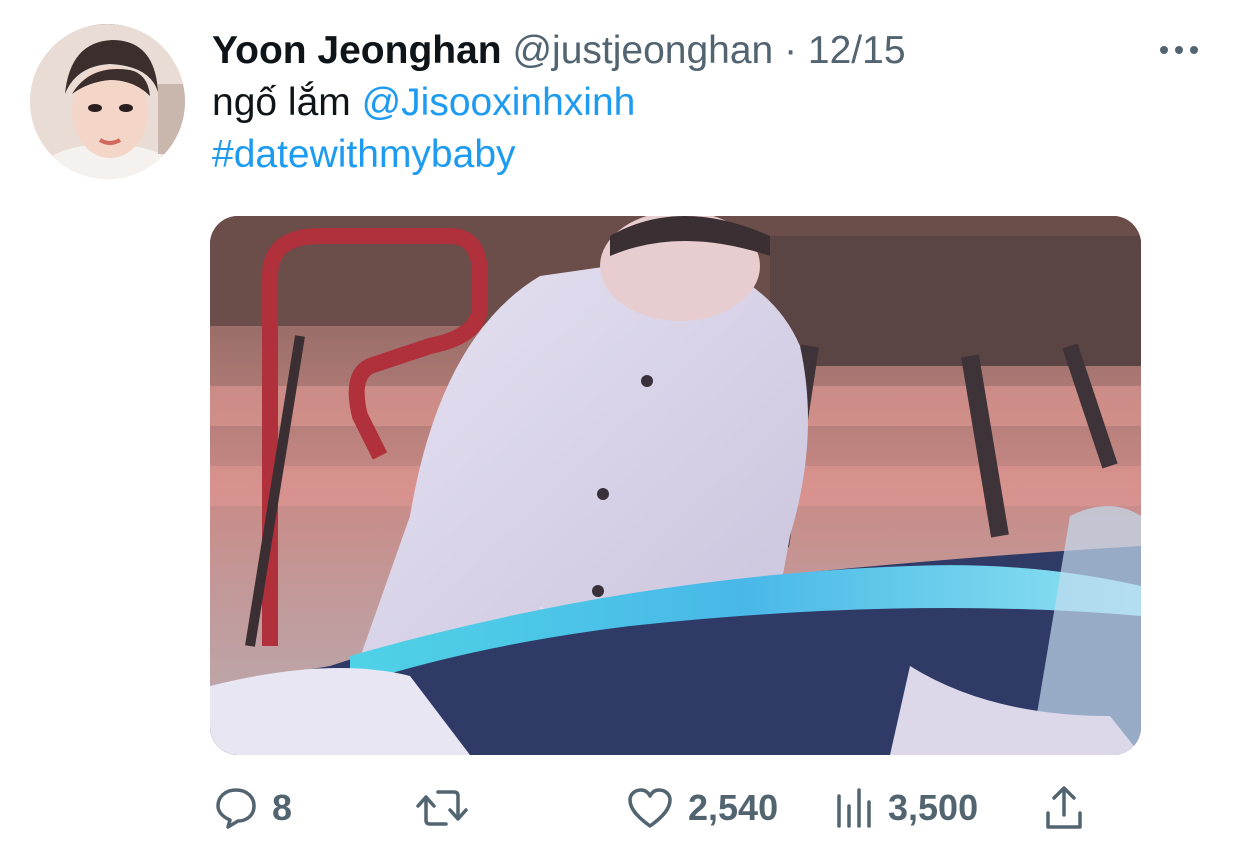 The image size is (1242, 855). Describe the element at coordinates (733, 807) in the screenshot. I see `like-count: 2,540` at that location.